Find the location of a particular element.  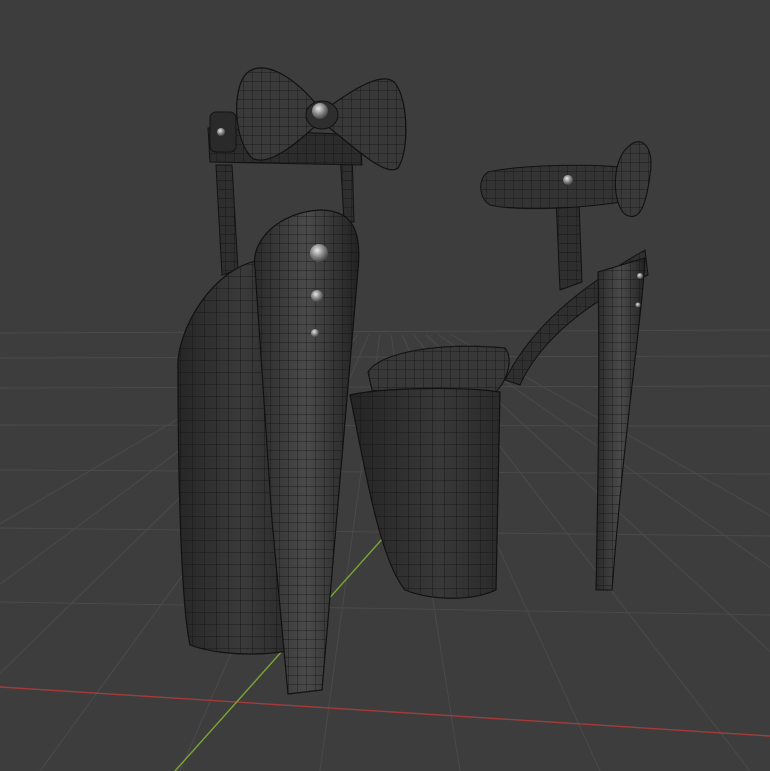

bow-stud-icon is located at coordinates (320, 111).